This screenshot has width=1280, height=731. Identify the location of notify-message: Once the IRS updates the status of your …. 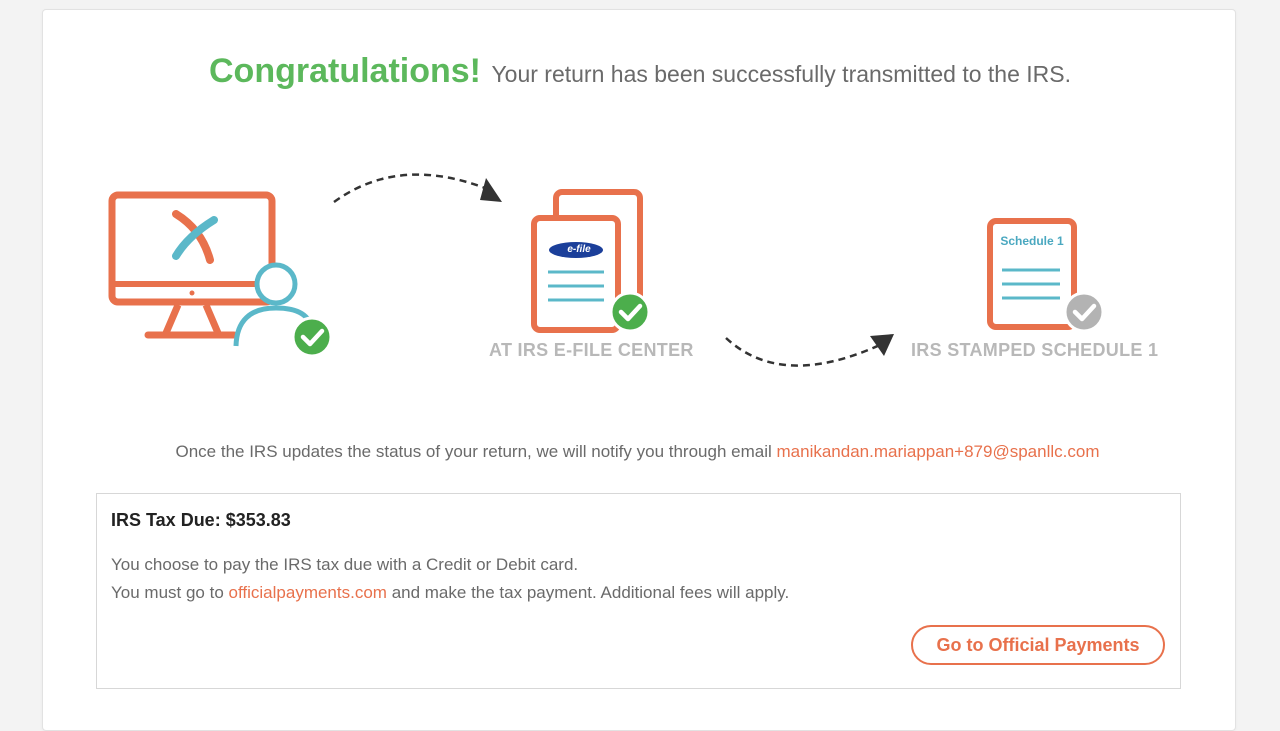
(473, 451).